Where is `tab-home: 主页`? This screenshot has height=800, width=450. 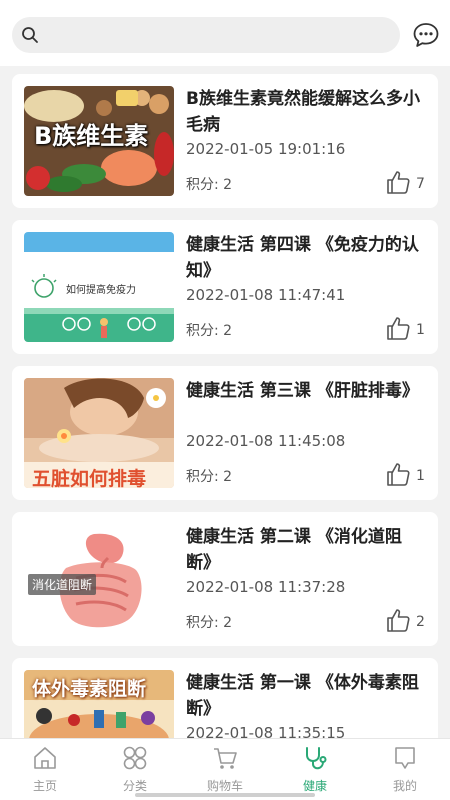
tab-home: 主页 is located at coordinates (45, 769).